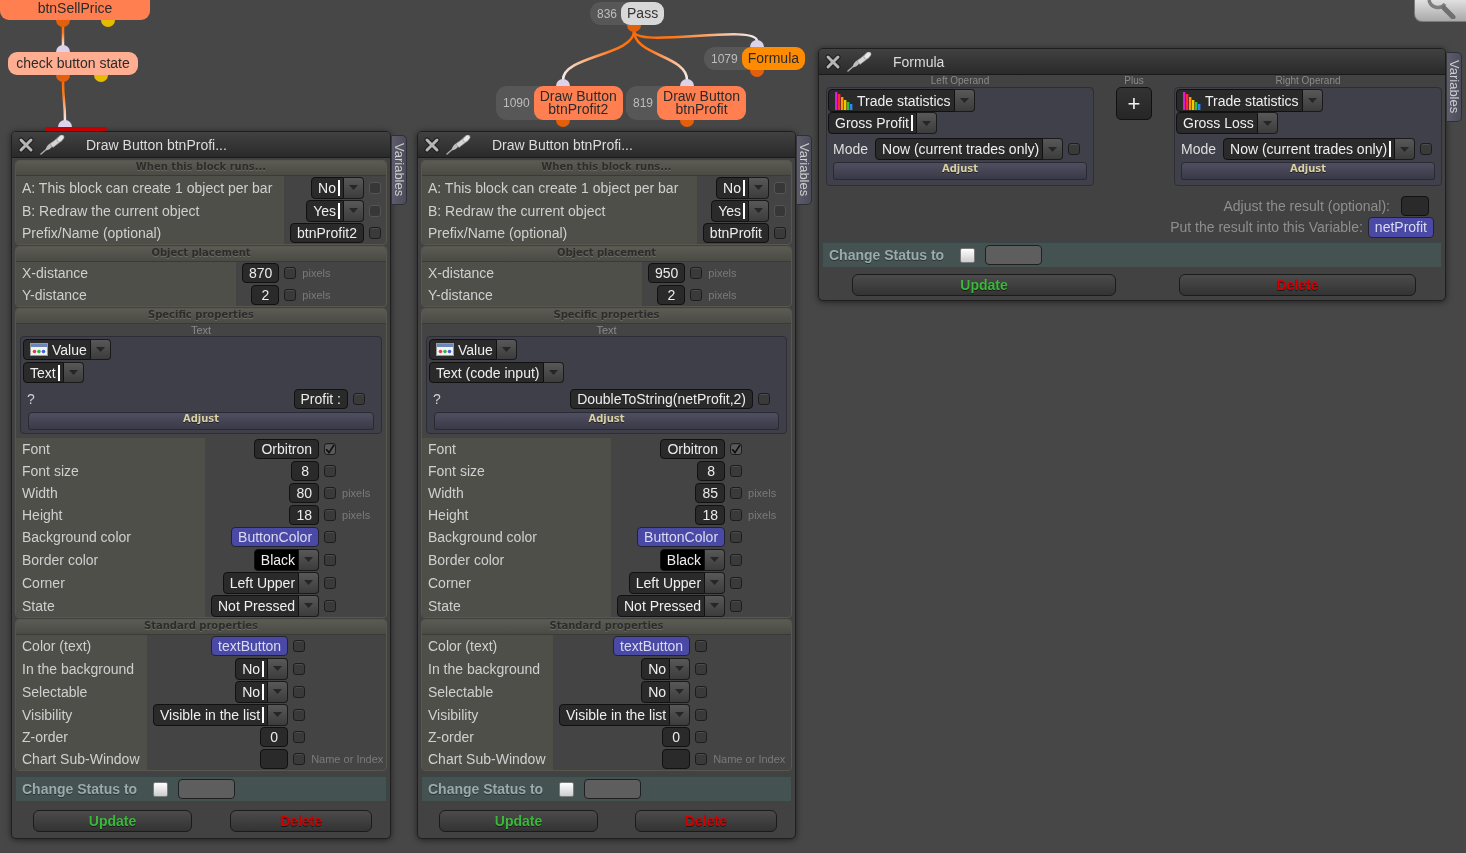 This screenshot has height=853, width=1466. Describe the element at coordinates (681, 537) in the screenshot. I see `variable-field: ButtonColor` at that location.